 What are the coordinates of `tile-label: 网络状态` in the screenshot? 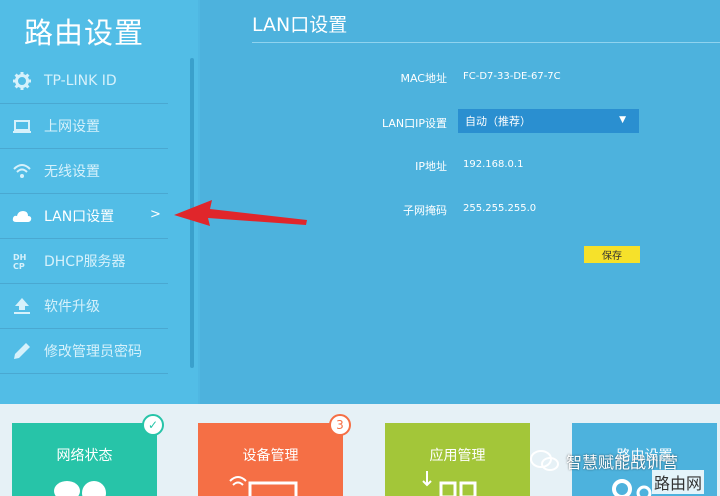 It's located at (84, 456).